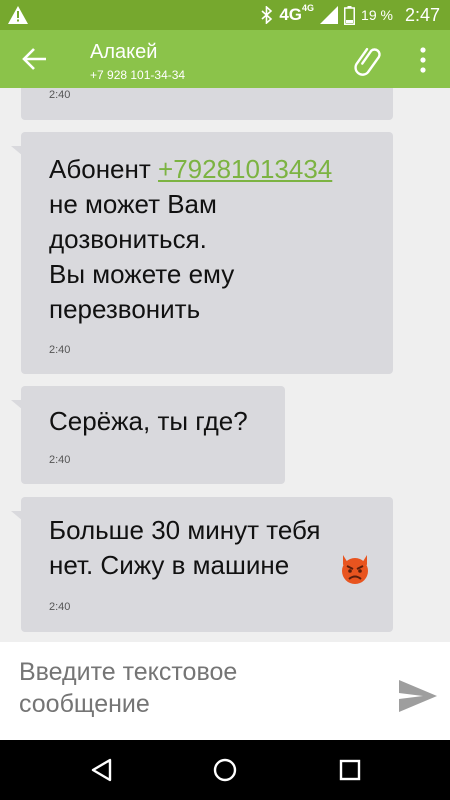 The image size is (450, 800). I want to click on message-text: Серёжа, ты где?, so click(148, 421).